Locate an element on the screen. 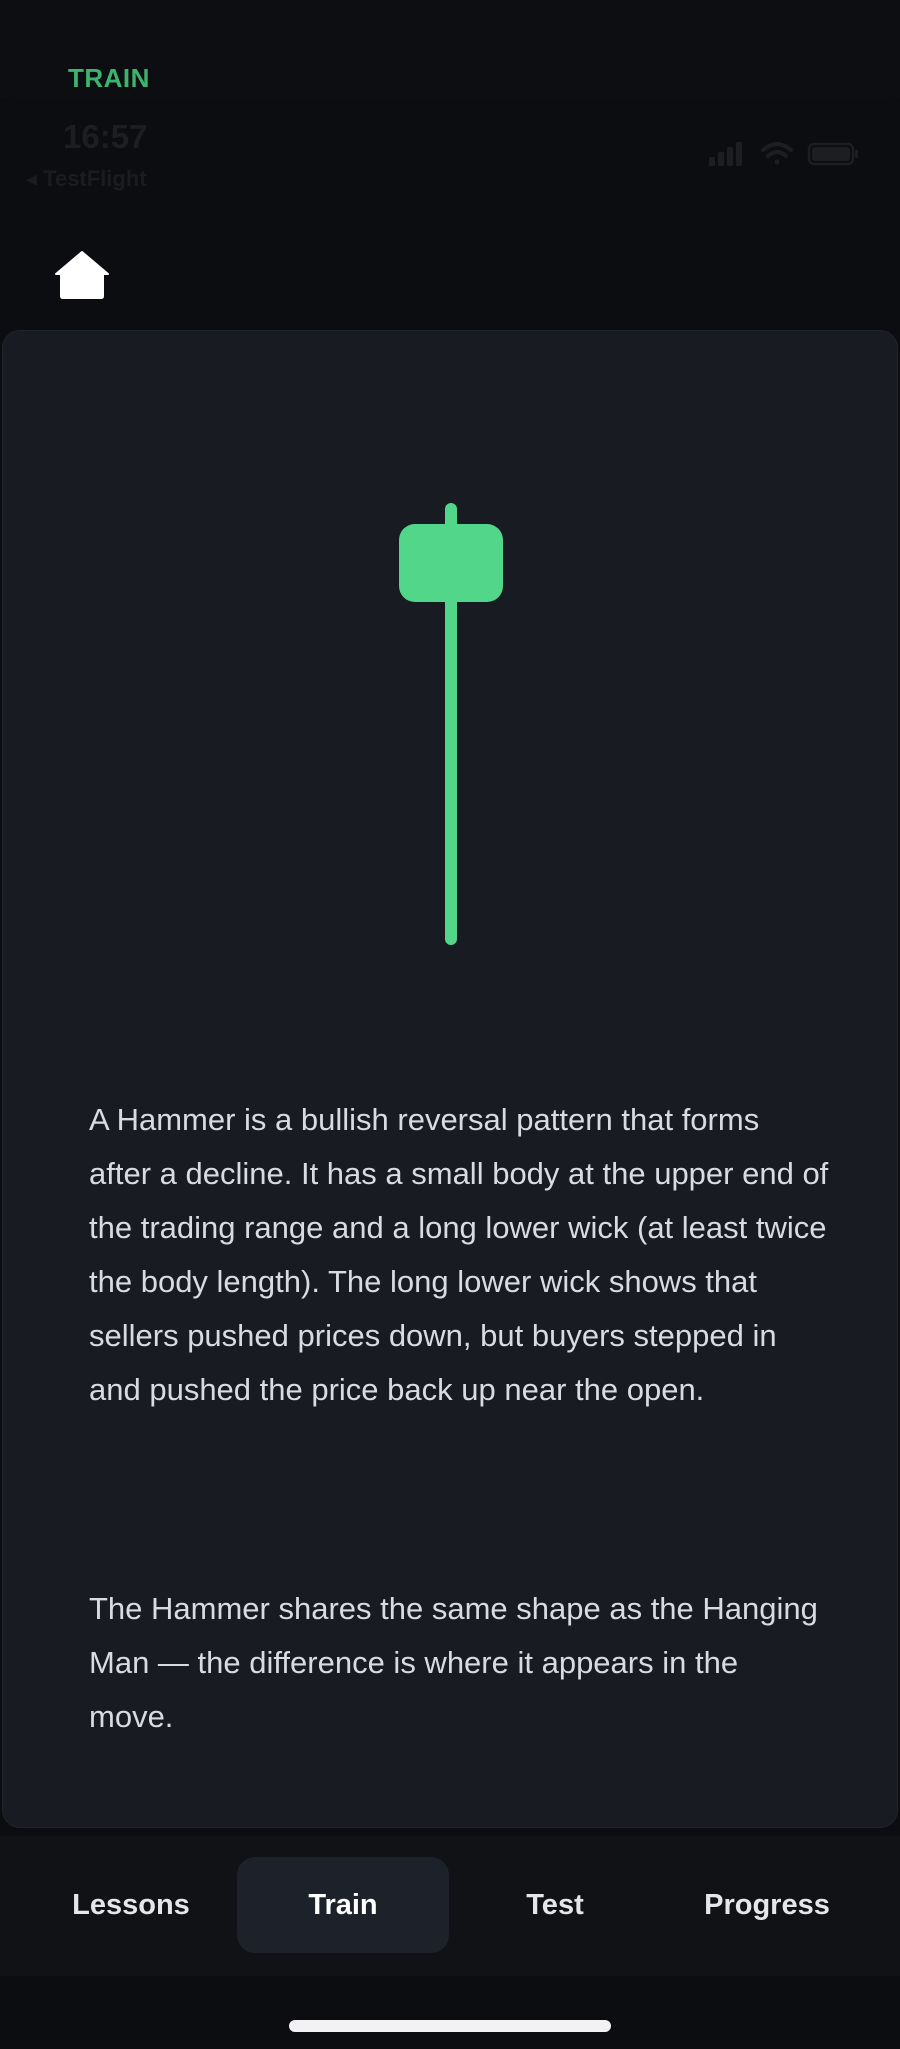 The image size is (900, 2049). hammer-candle-illustration is located at coordinates (451, 724).